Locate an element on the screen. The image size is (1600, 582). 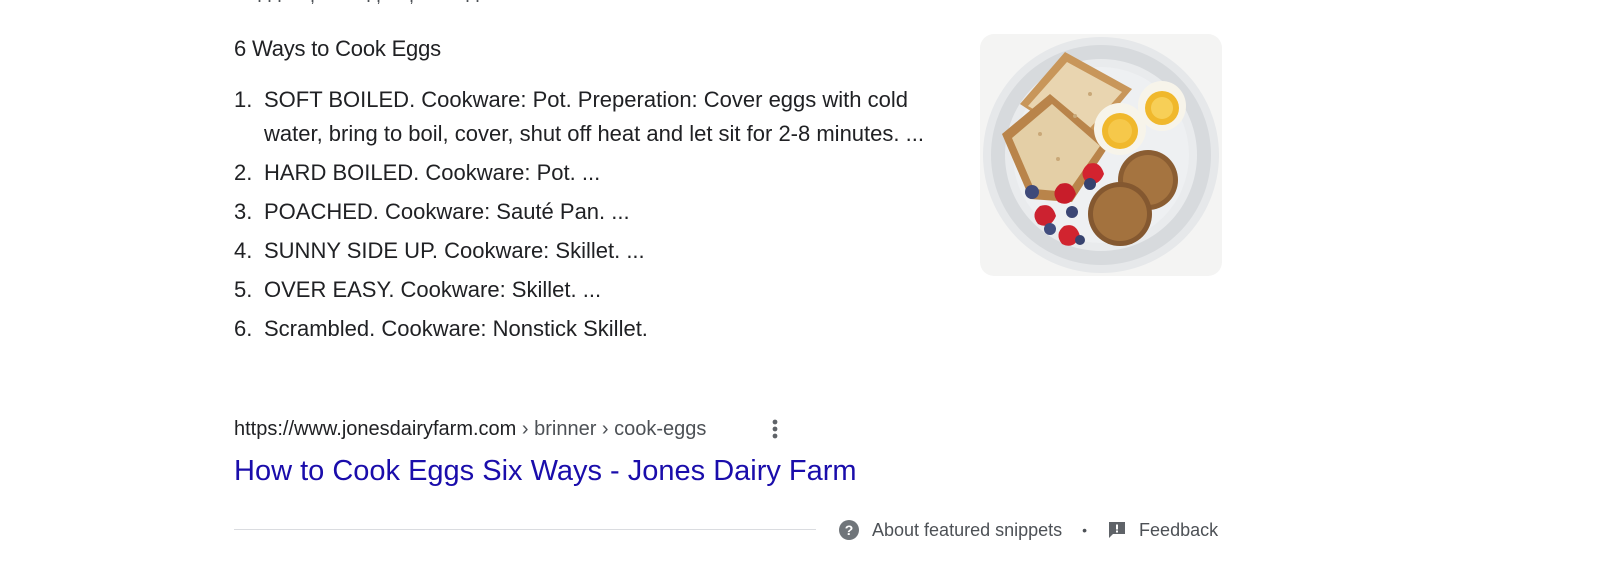
list-item-text: Scrambled. Cookware: Nonstick Skillet. is located at coordinates (456, 328).